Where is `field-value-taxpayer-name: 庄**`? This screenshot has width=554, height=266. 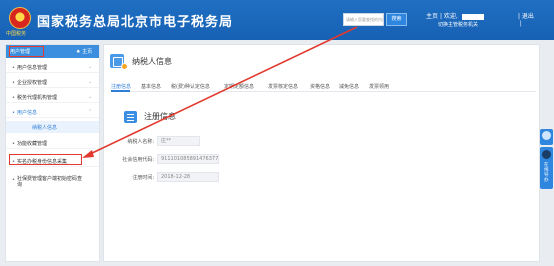 field-value-taxpayer-name: 庄** is located at coordinates (178, 141).